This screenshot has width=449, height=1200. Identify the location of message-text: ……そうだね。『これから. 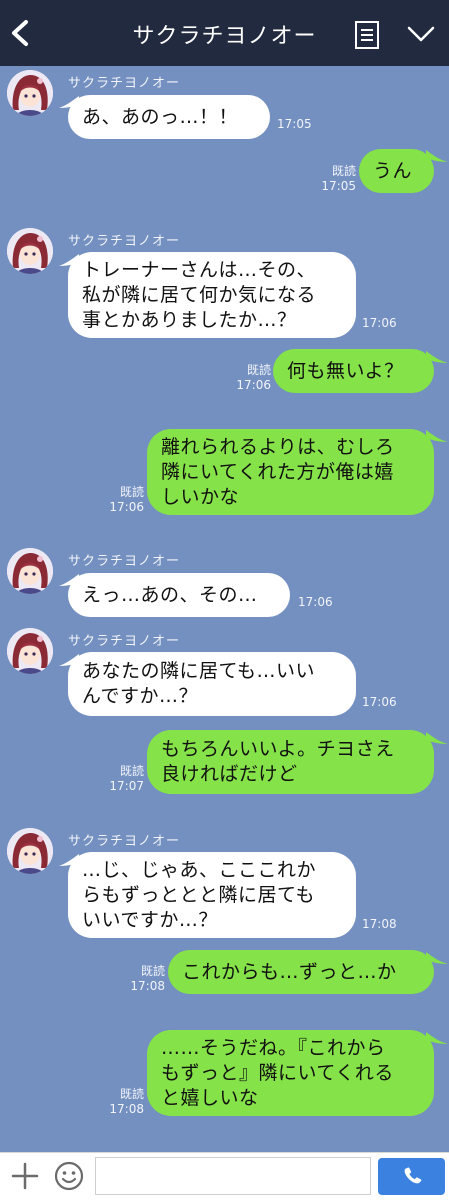
(273, 1047).